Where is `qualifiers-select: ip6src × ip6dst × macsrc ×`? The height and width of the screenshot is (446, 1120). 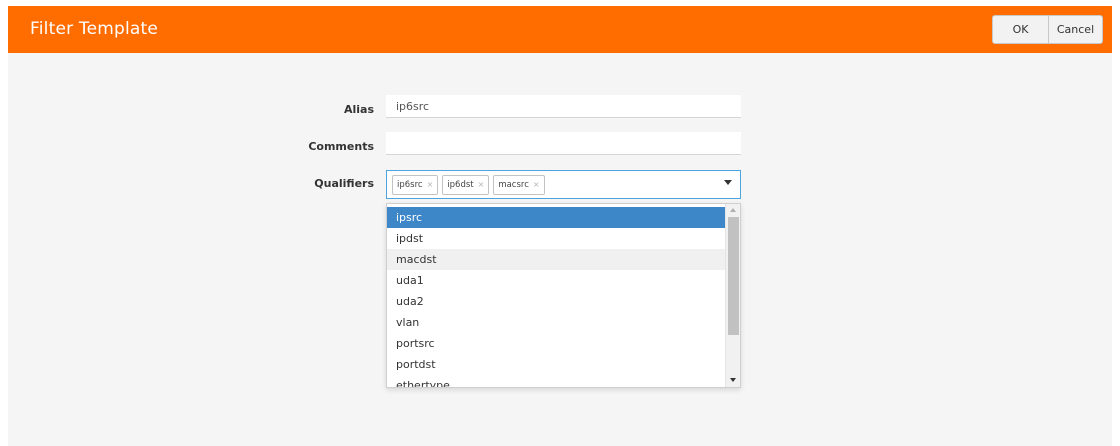 qualifiers-select: ip6src × ip6dst × macsrc × is located at coordinates (563, 184).